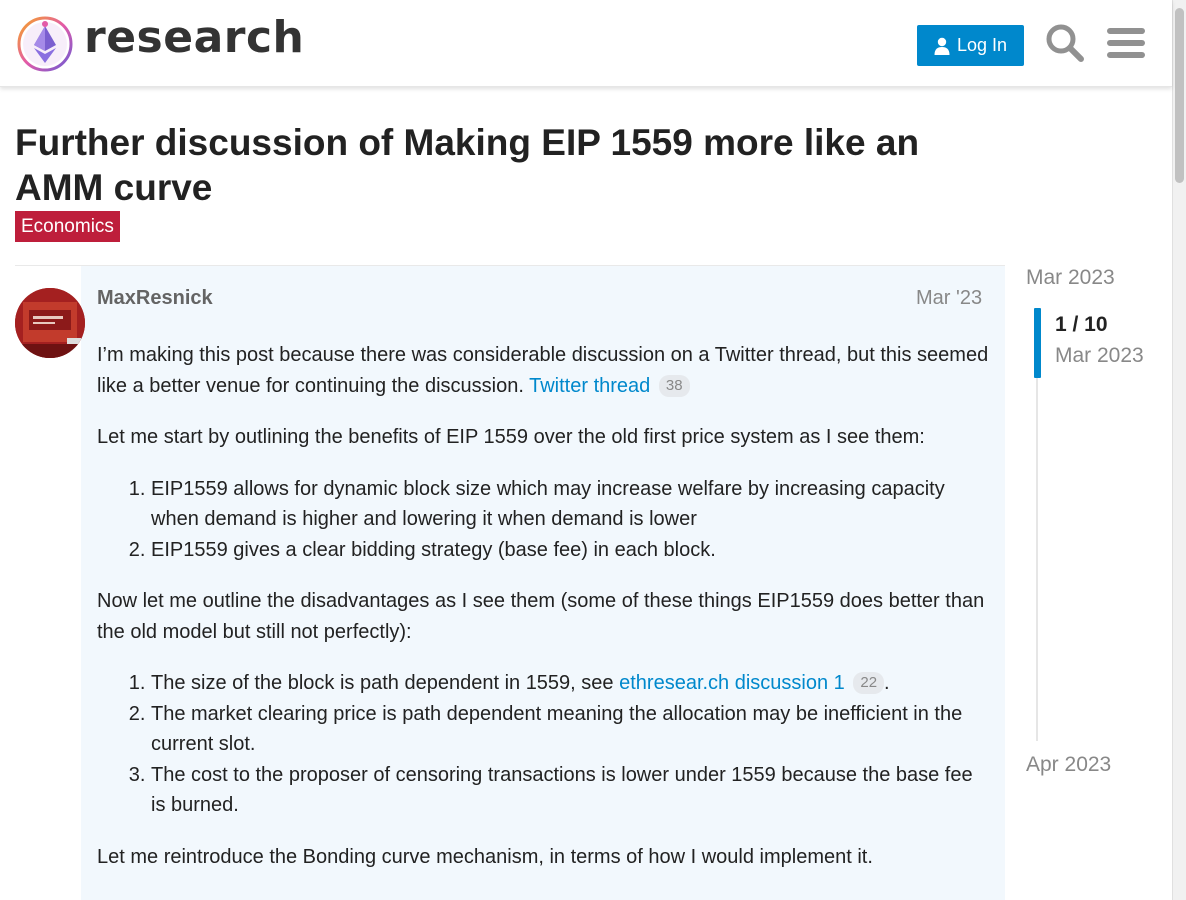 The width and height of the screenshot is (1186, 900). What do you see at coordinates (1179, 95) in the screenshot?
I see `scrollbar-thumb` at bounding box center [1179, 95].